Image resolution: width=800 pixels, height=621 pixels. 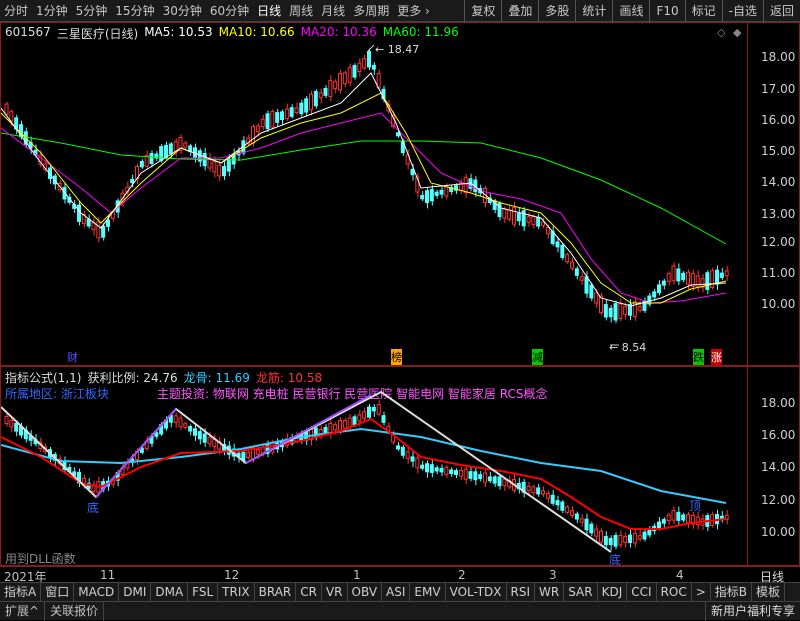 I want to click on tab-cci: CCI, so click(x=642, y=592).